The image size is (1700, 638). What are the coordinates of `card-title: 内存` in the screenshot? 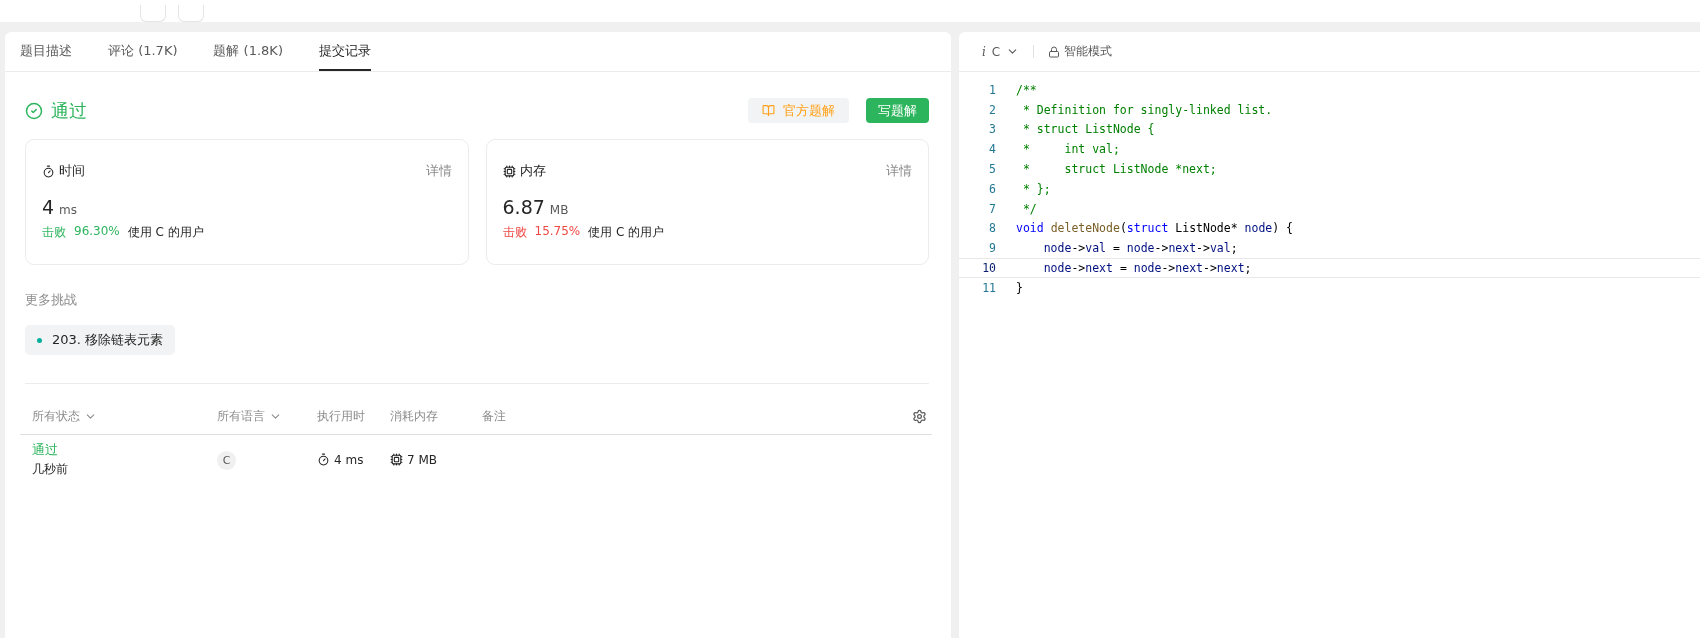 It's located at (532, 171).